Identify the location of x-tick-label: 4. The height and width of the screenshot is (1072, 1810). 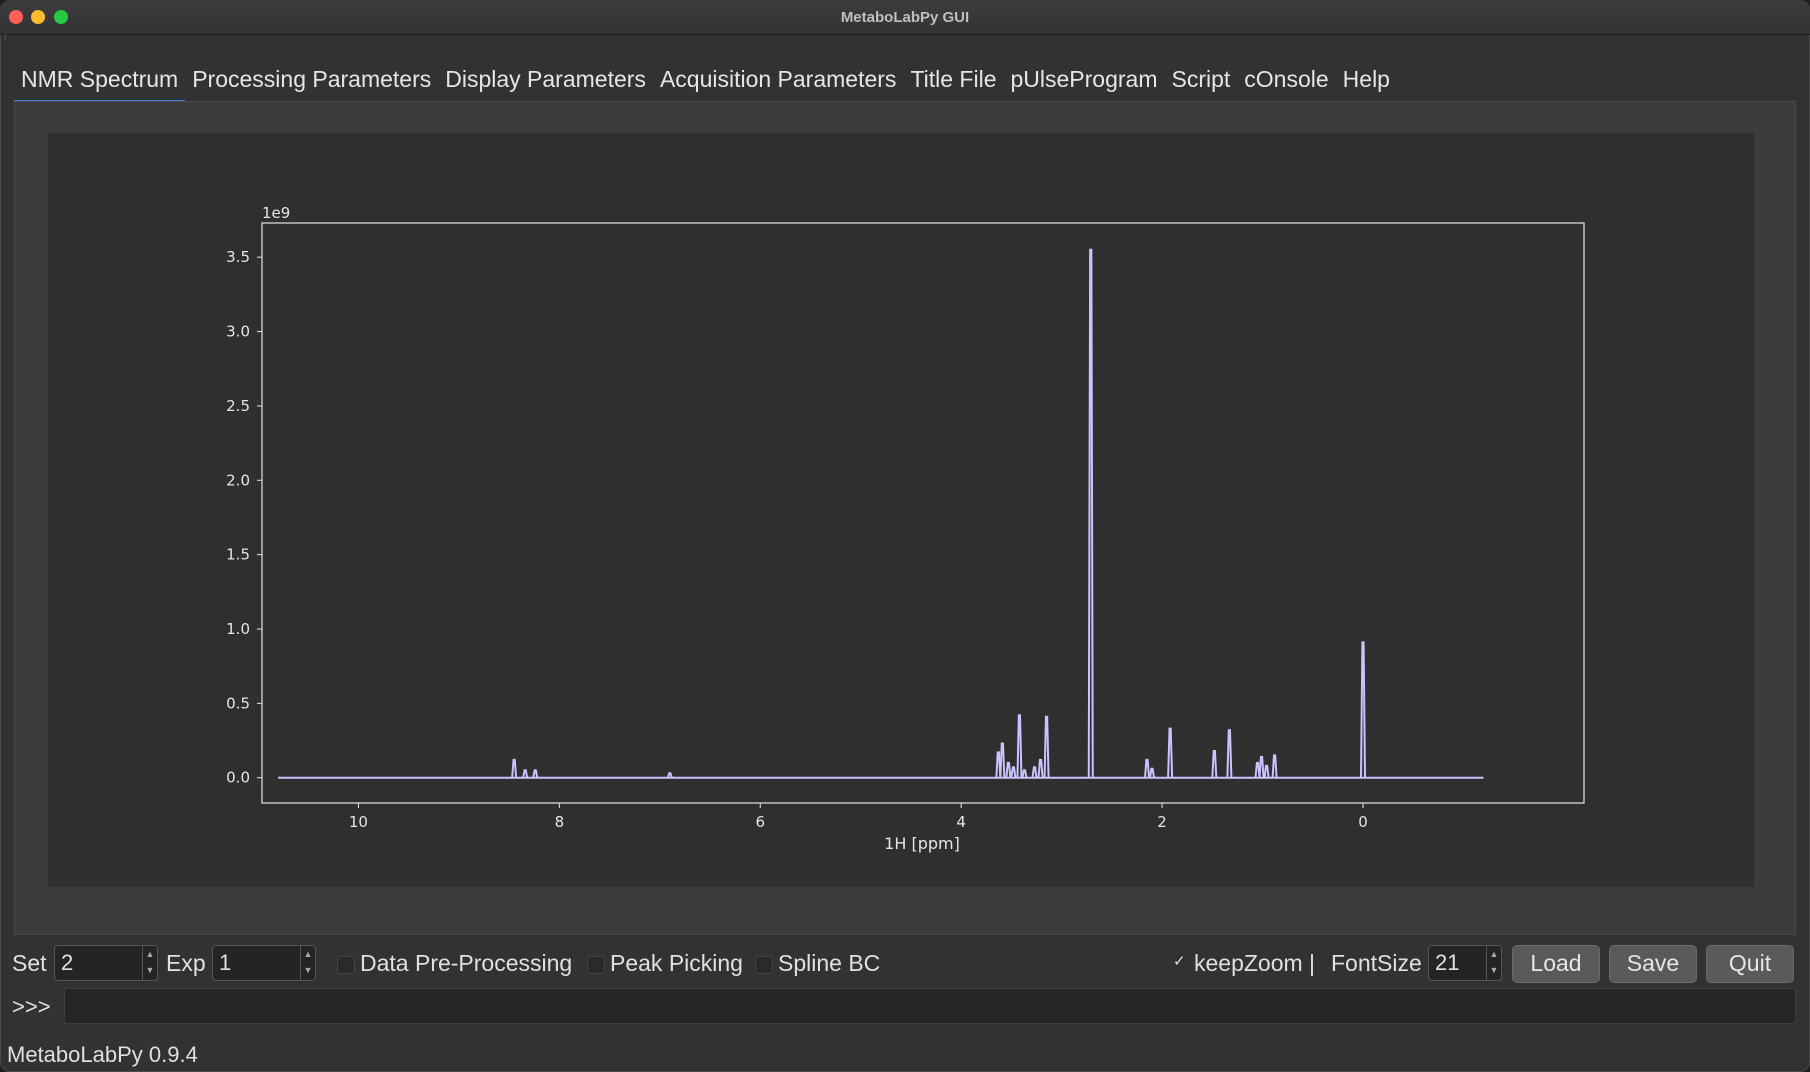
(961, 822).